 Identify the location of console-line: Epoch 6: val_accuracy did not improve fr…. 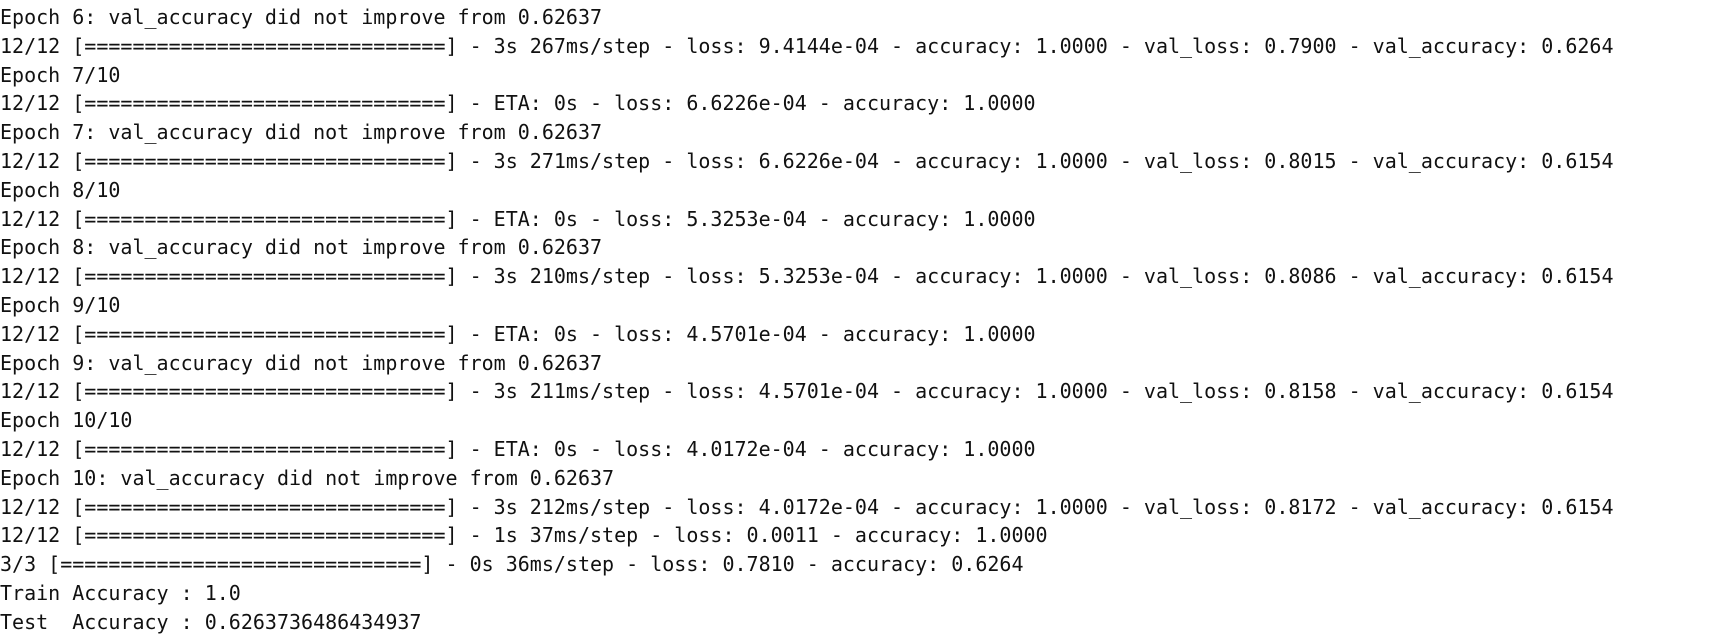
(301, 17).